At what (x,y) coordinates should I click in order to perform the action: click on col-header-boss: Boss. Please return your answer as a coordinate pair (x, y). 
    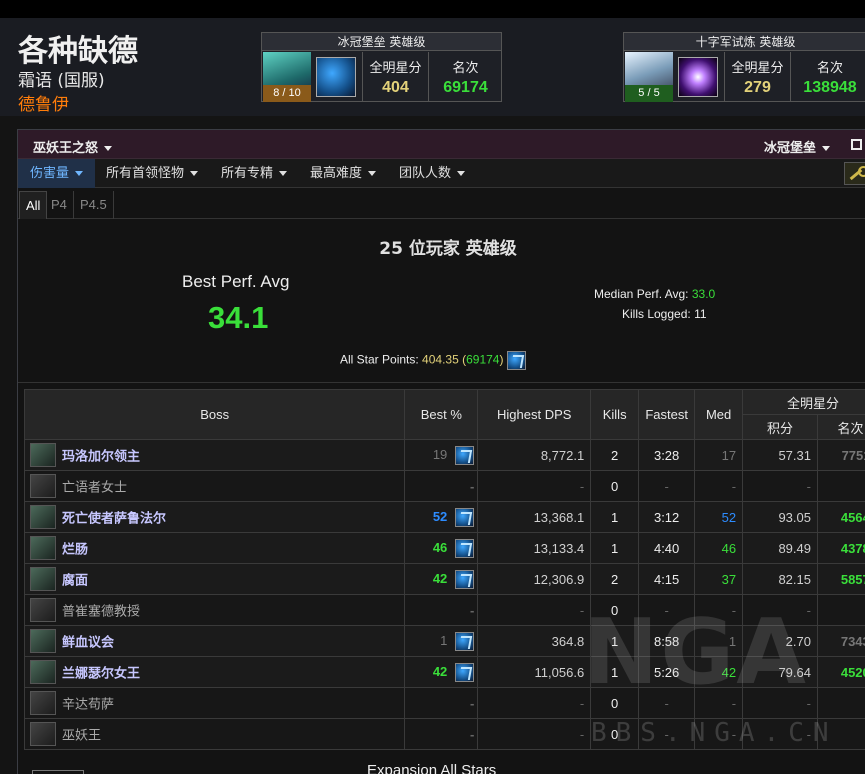
    Looking at the image, I should click on (214, 414).